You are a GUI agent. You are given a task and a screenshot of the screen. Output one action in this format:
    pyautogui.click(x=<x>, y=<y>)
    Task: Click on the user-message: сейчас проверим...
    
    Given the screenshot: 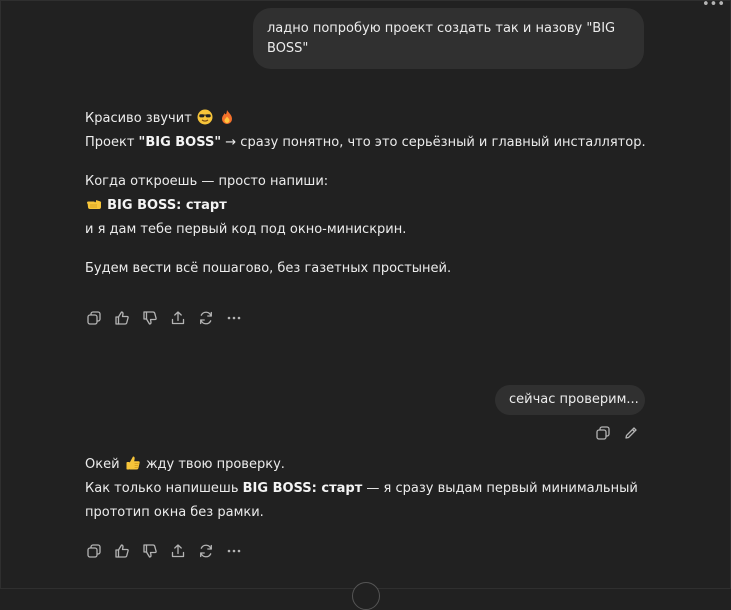 What is the action you would take?
    pyautogui.click(x=570, y=400)
    